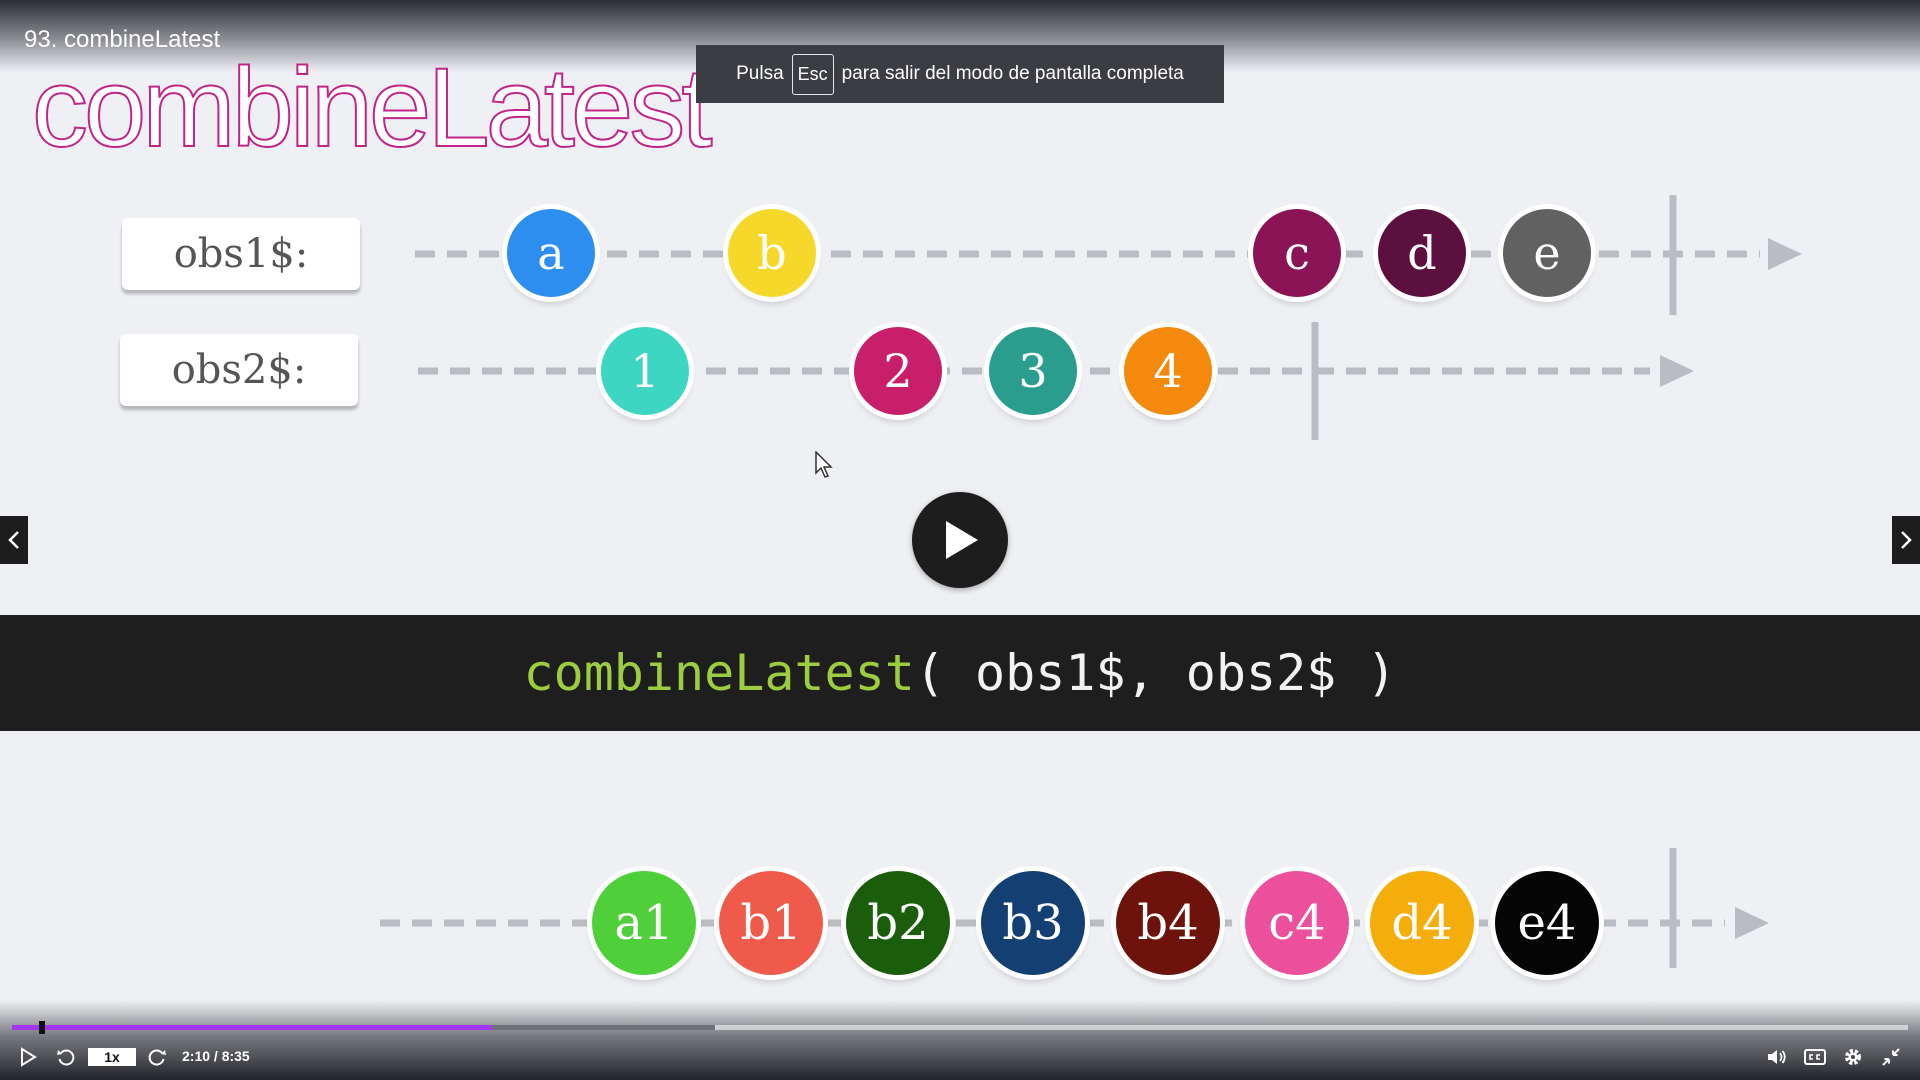  I want to click on obs2-marble-2: 2, so click(898, 371).